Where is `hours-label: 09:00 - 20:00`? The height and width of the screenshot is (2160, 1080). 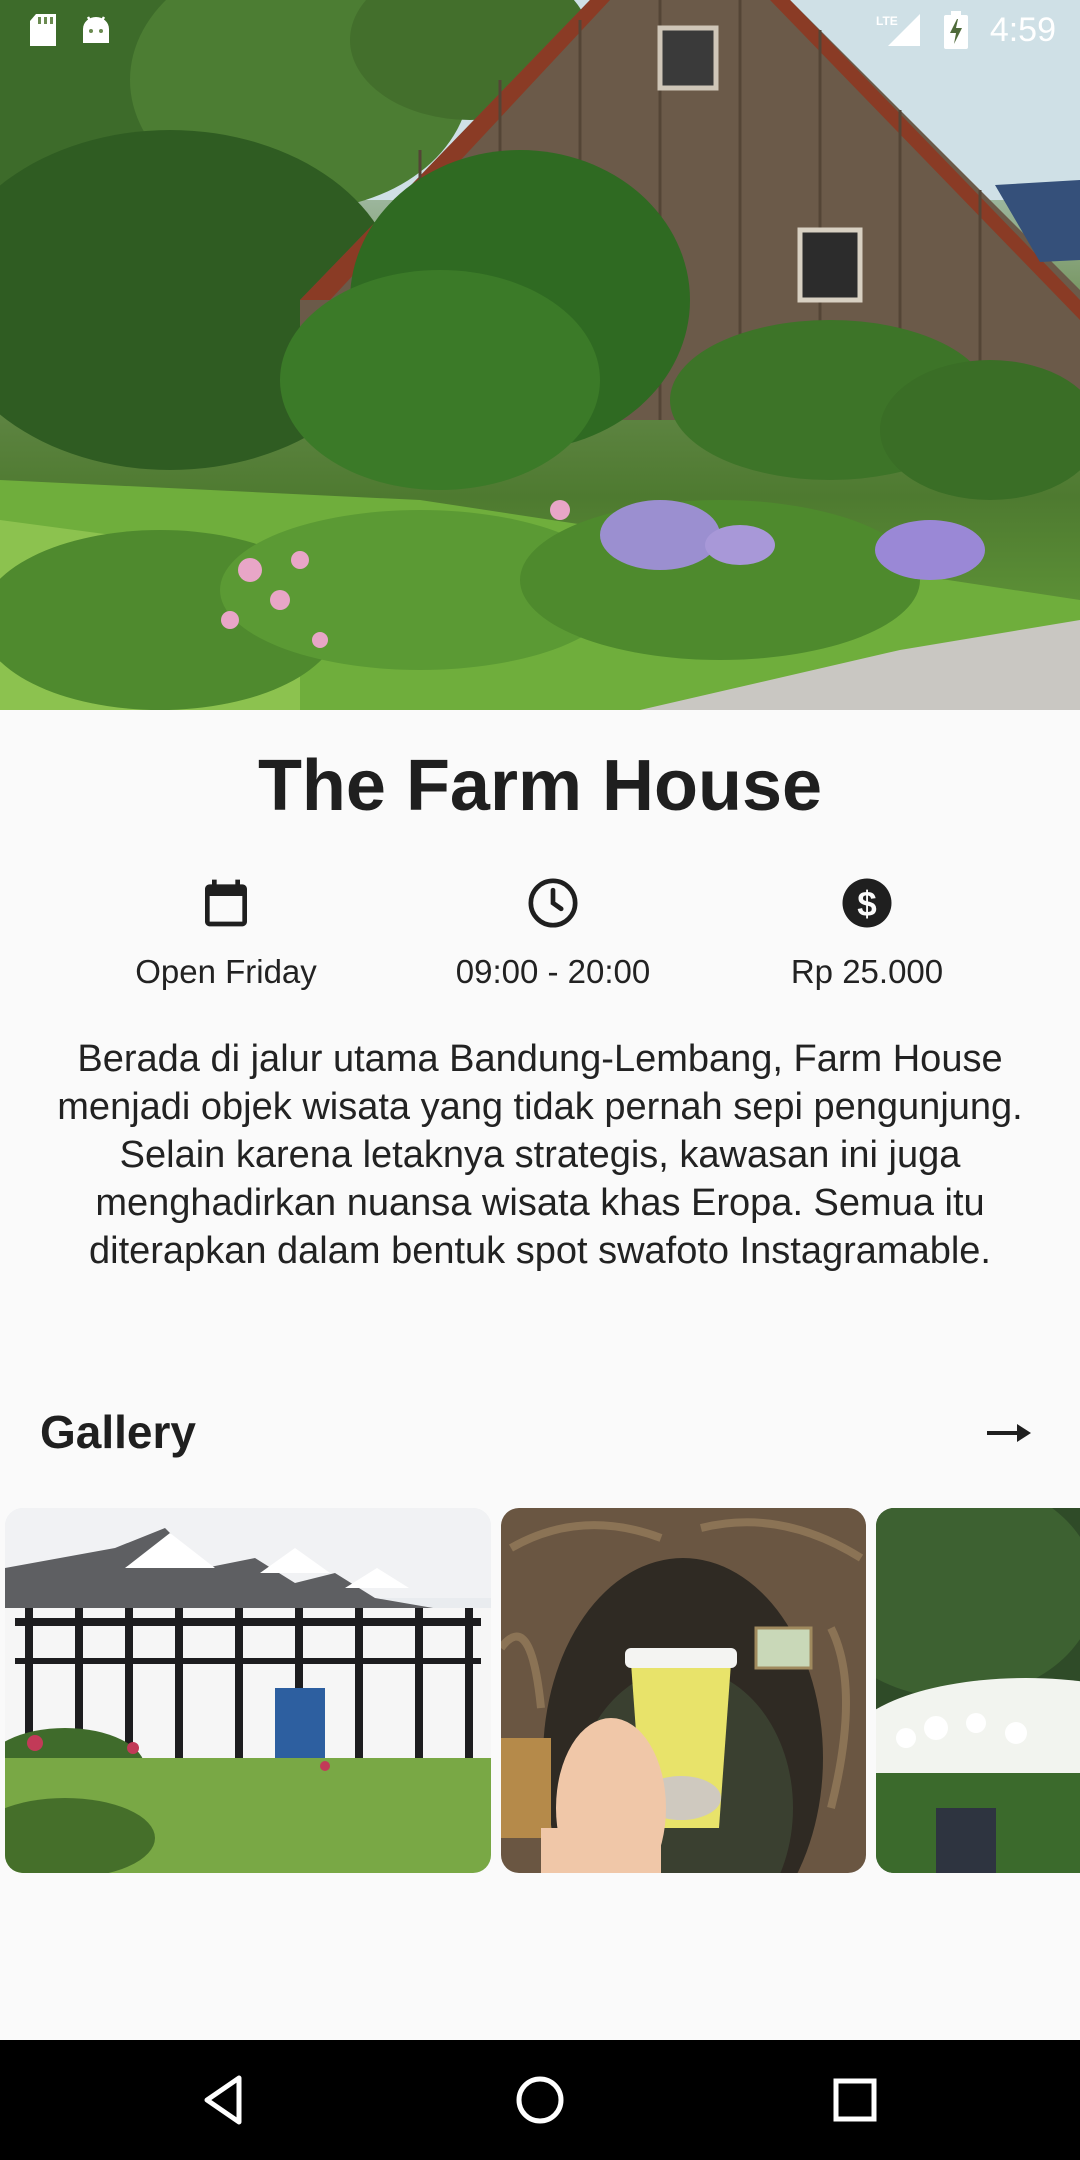 hours-label: 09:00 - 20:00 is located at coordinates (553, 971).